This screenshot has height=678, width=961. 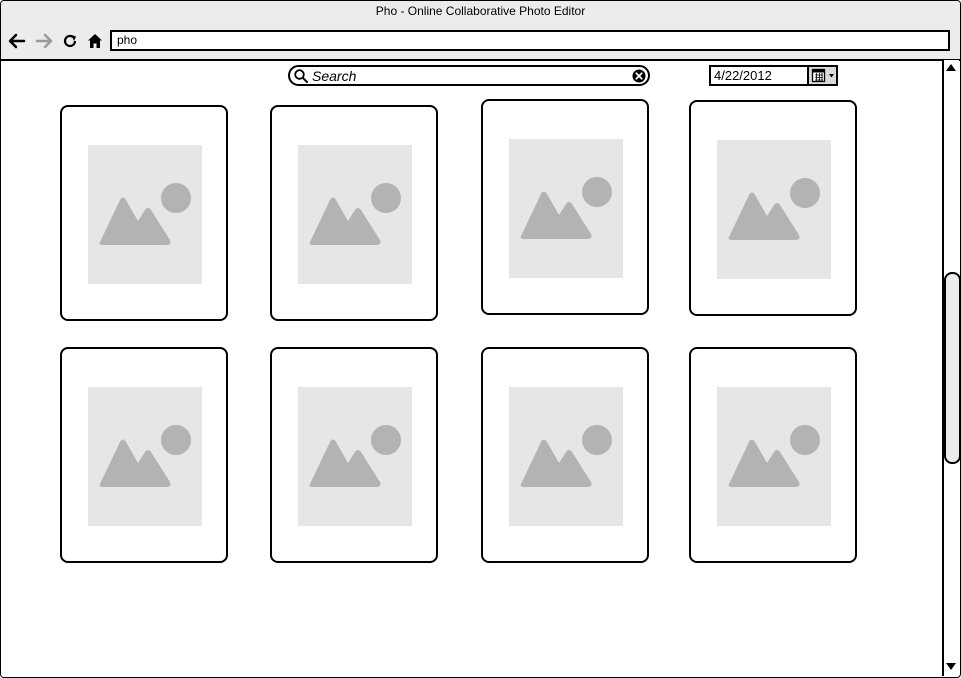 What do you see at coordinates (951, 67) in the screenshot?
I see `scroll-up-icon` at bounding box center [951, 67].